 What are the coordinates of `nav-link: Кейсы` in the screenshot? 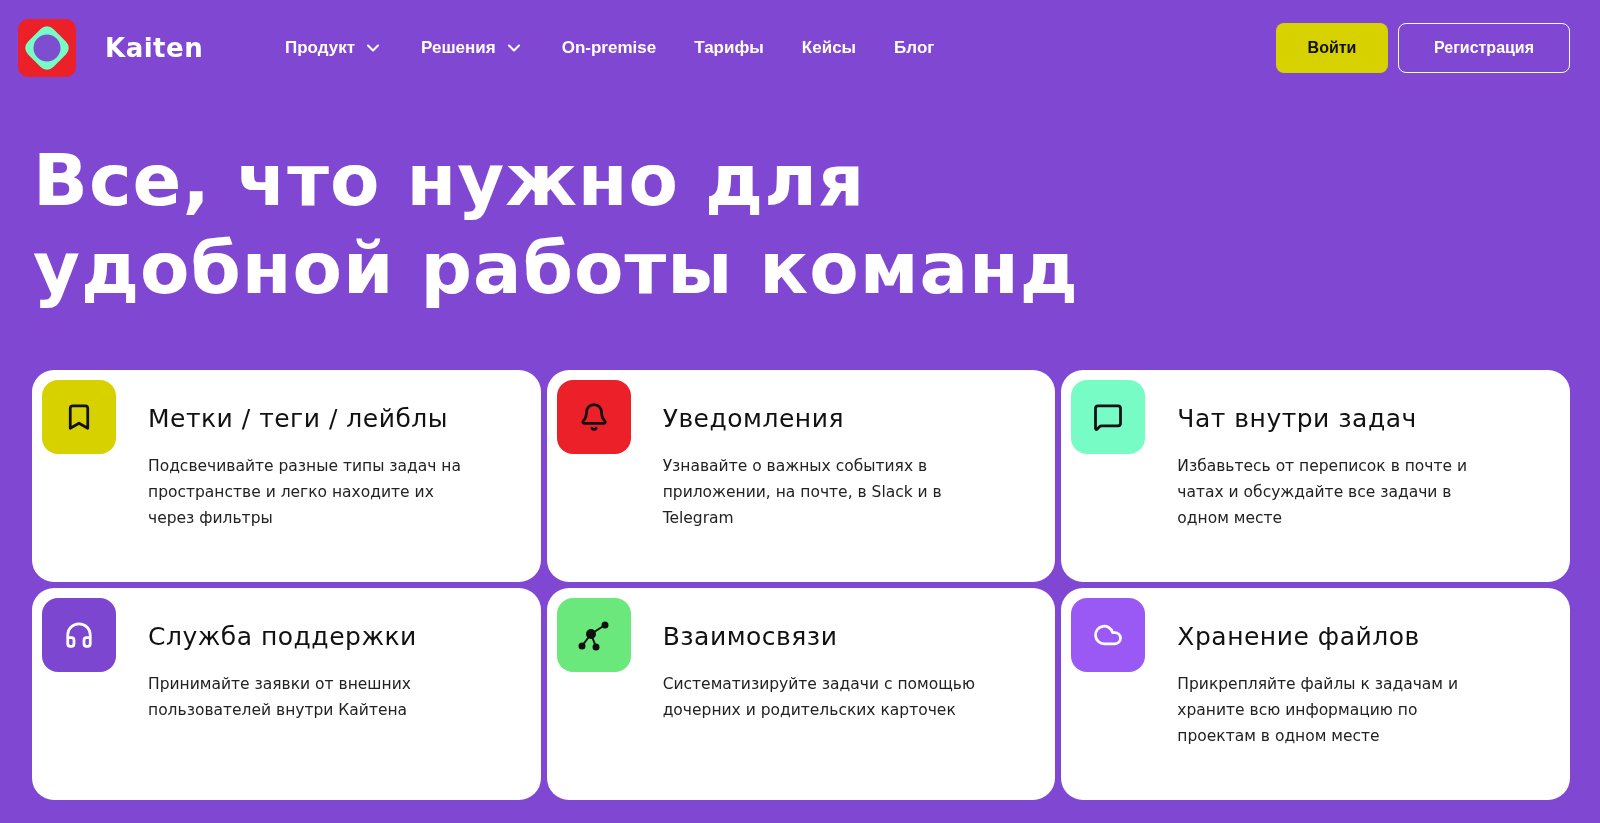 It's located at (829, 48).